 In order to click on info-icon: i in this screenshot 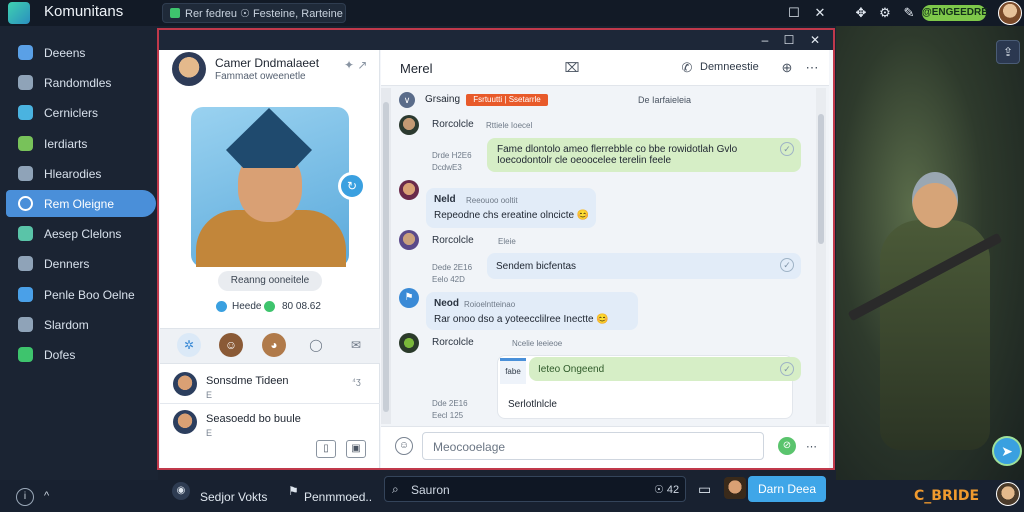, I will do `click(25, 497)`.